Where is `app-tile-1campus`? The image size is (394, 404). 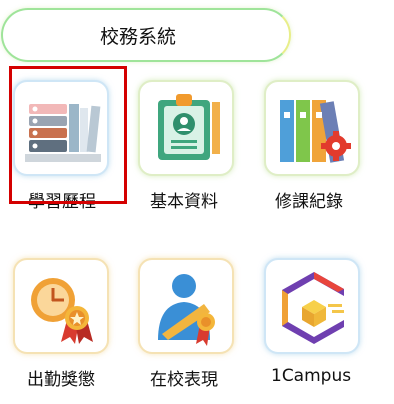 app-tile-1campus is located at coordinates (312, 306).